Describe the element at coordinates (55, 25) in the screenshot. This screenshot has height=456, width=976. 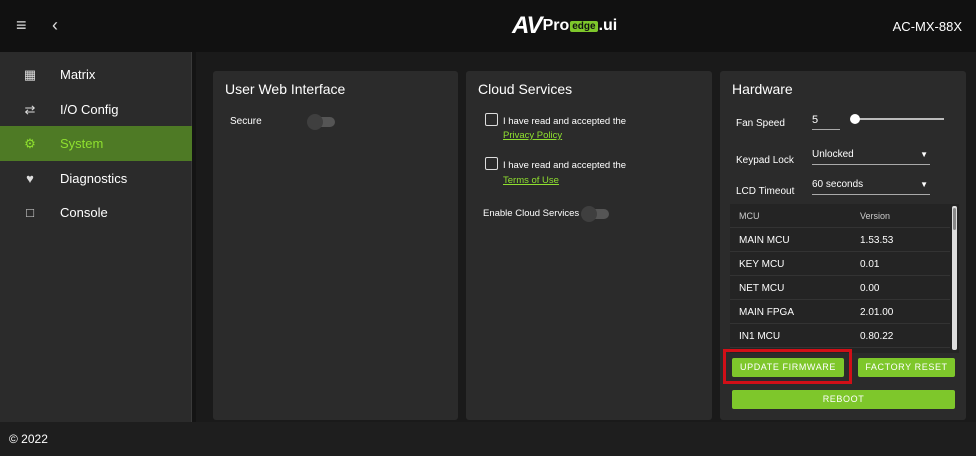
I see `back-chevron-icon: ‹` at that location.